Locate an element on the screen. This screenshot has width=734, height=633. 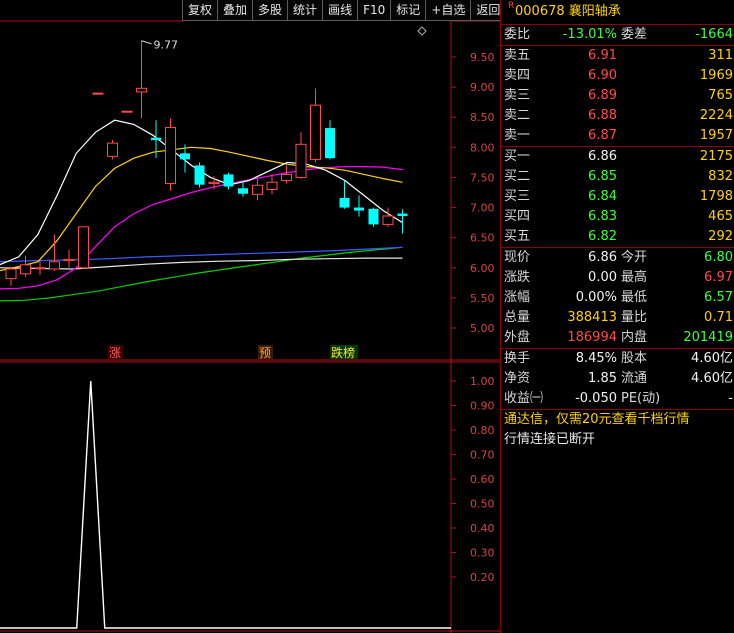
ma-blue-line is located at coordinates (201, 254).